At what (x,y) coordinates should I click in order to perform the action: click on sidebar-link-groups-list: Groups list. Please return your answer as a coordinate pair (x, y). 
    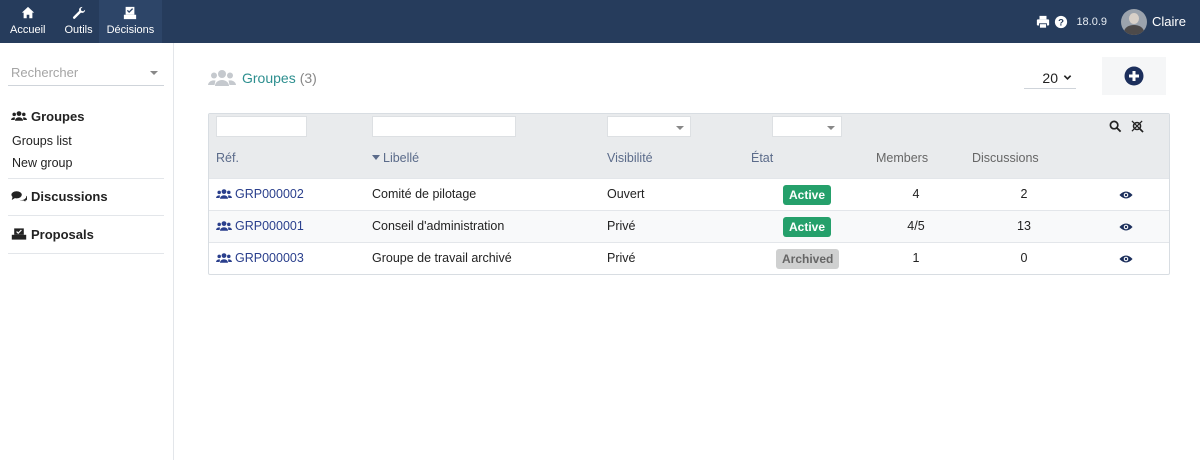
    Looking at the image, I should click on (86, 141).